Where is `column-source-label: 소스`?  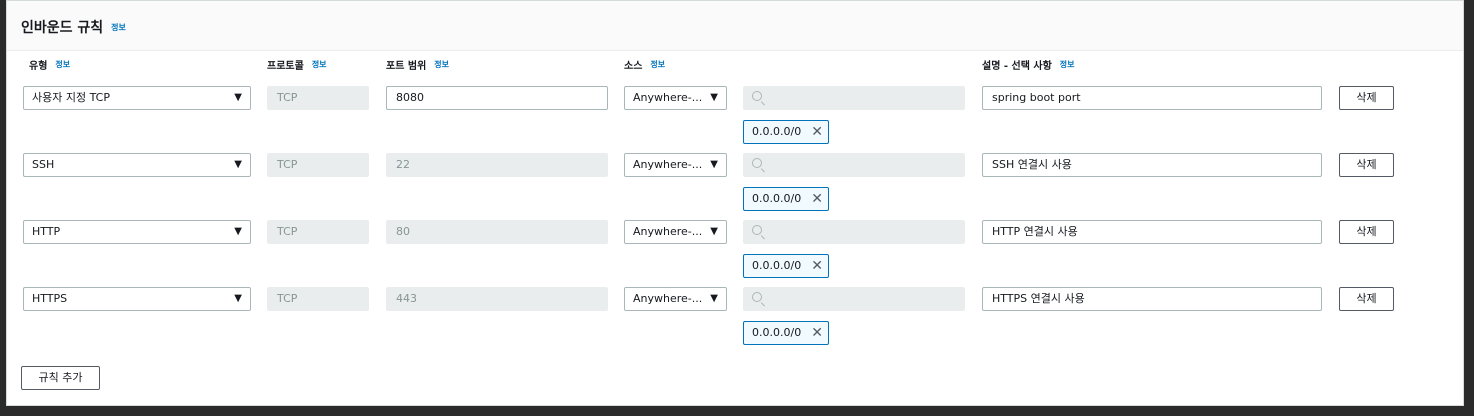
column-source-label: 소스 is located at coordinates (633, 66).